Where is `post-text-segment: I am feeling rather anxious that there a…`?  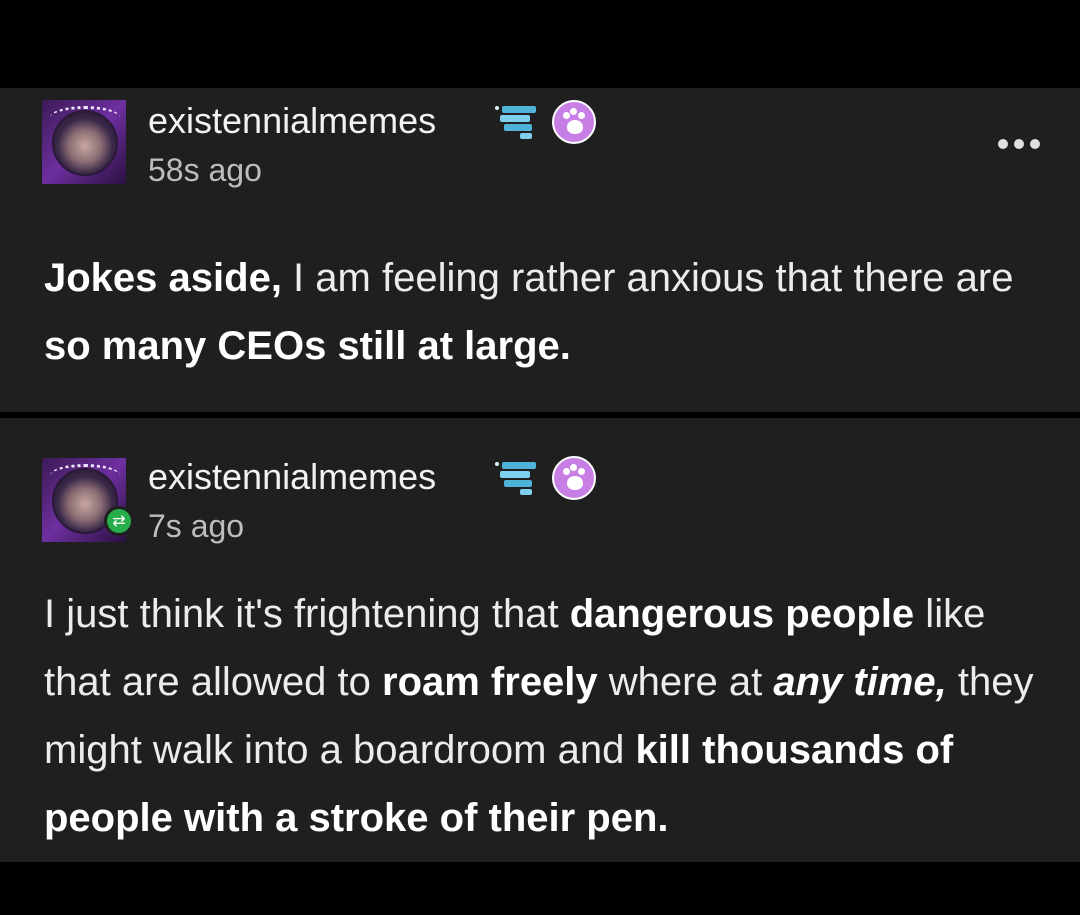 post-text-segment: I am feeling rather anxious that there a… is located at coordinates (647, 278).